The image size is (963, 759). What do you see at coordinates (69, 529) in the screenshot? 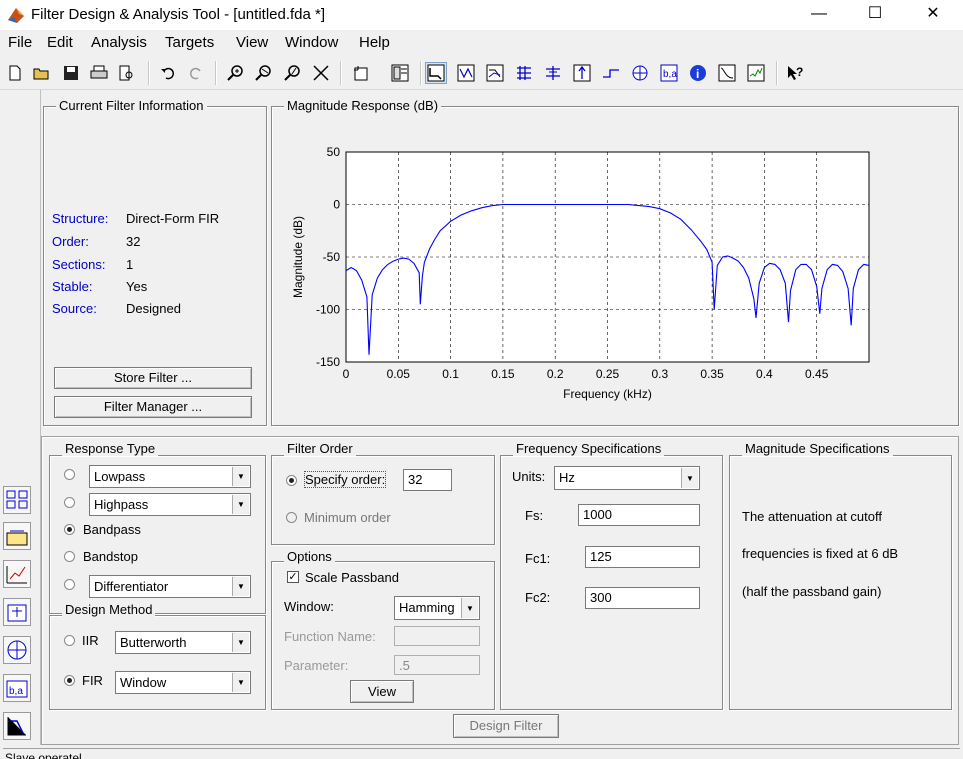
I see `bandpass-radio` at bounding box center [69, 529].